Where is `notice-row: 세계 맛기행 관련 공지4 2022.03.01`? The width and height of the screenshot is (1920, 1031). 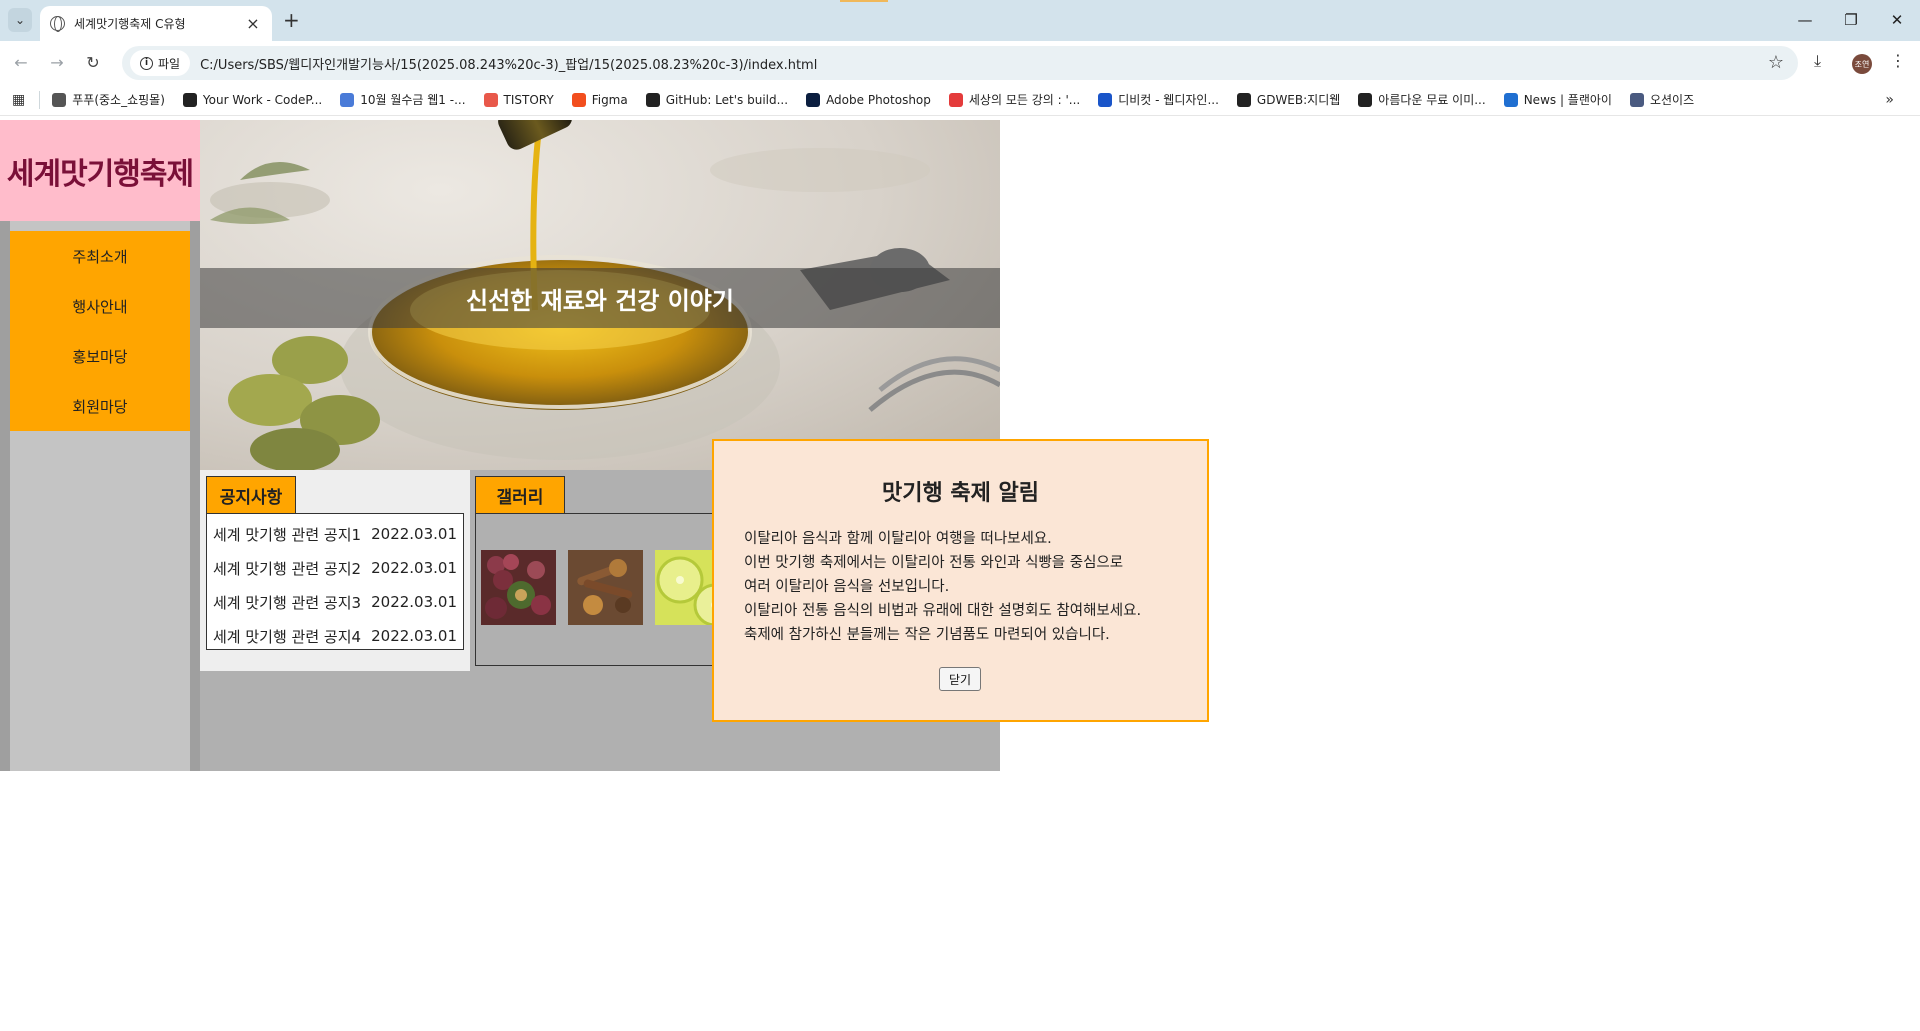
notice-row: 세계 맛기행 관련 공지4 2022.03.01 is located at coordinates (335, 636).